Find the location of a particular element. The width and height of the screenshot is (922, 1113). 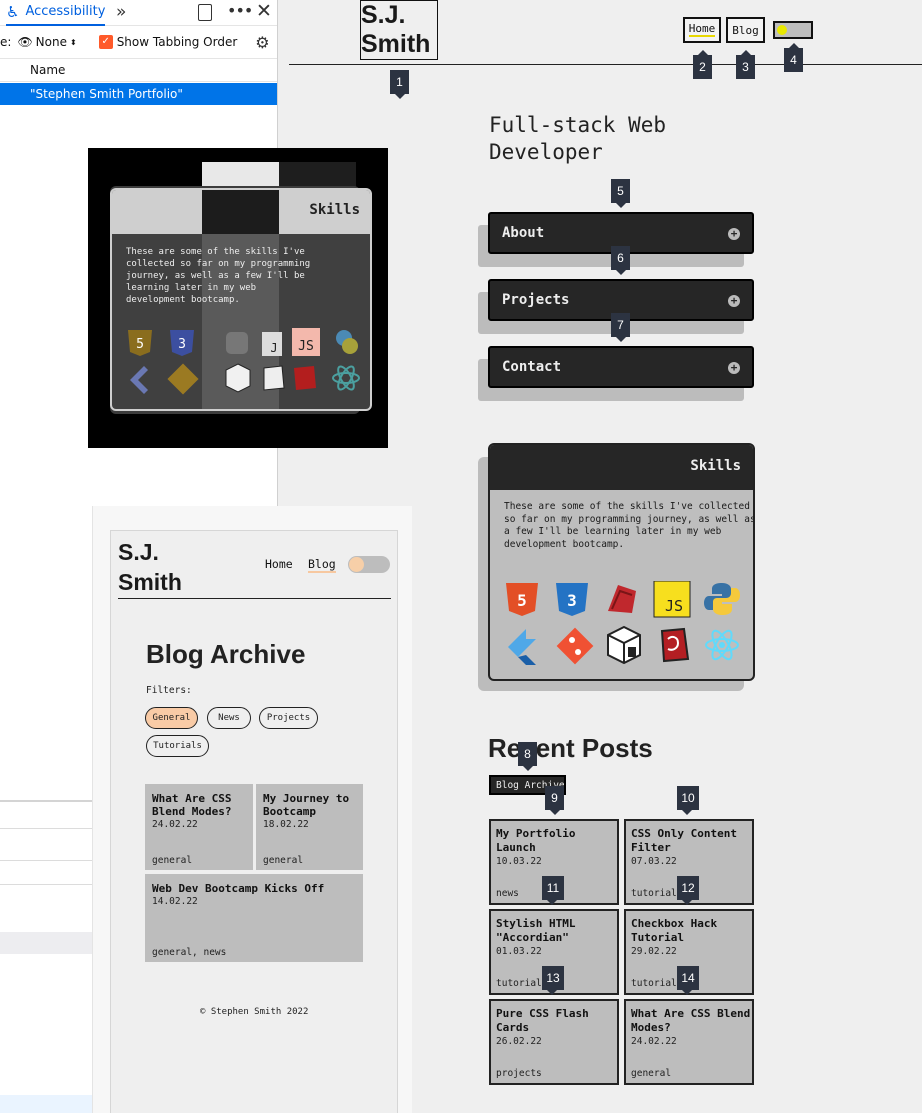

skills-card-title: Skills is located at coordinates (715, 466).